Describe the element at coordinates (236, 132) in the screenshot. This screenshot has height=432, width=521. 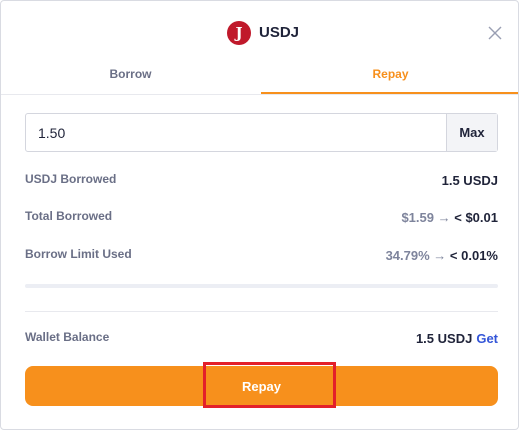
I see `amount-input` at that location.